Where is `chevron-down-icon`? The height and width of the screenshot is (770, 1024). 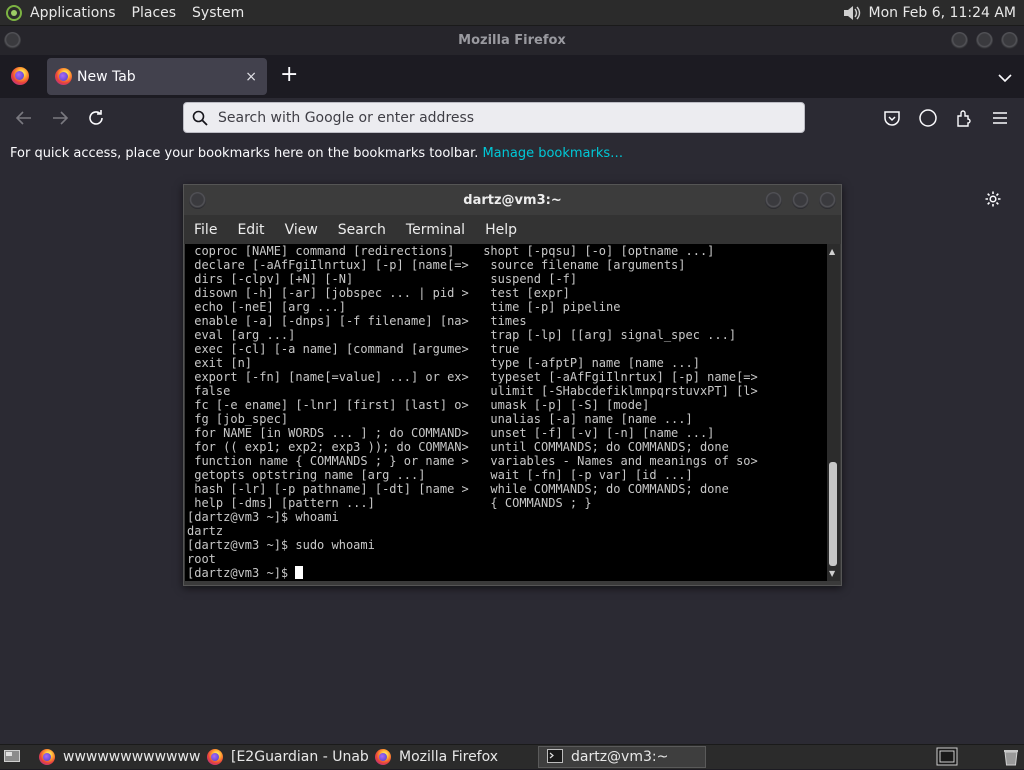 chevron-down-icon is located at coordinates (1005, 77).